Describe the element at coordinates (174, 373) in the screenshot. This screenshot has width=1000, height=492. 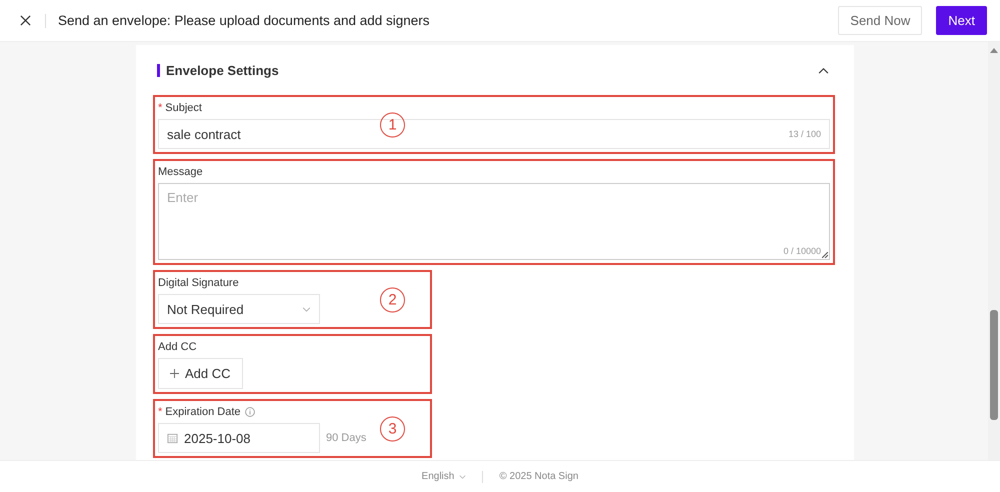
I see `plus-icon` at that location.